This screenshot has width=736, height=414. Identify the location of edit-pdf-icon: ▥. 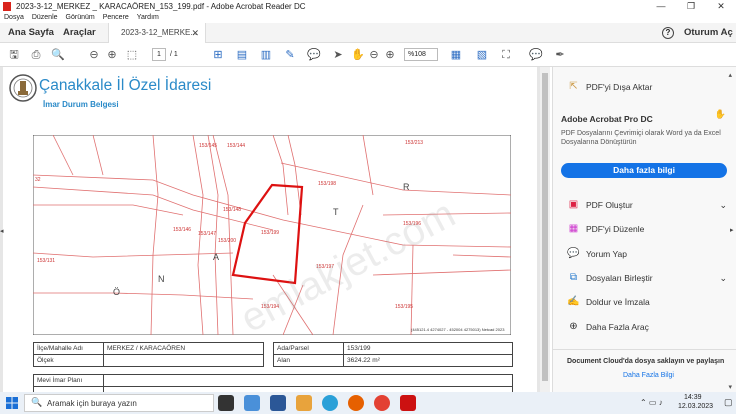
(266, 55).